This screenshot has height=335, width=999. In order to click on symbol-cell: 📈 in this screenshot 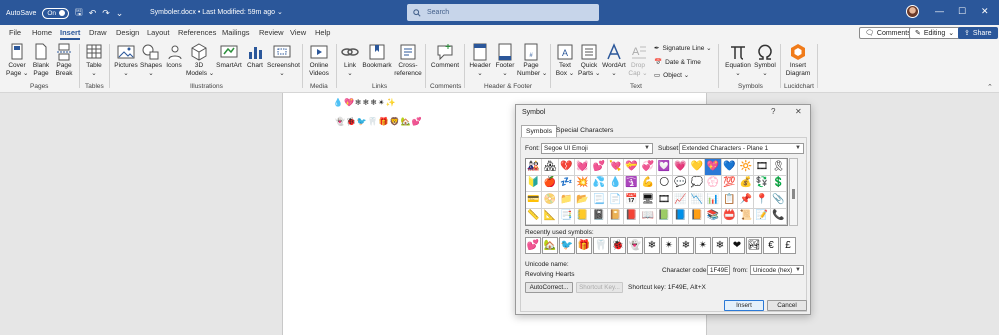, I will do `click(681, 200)`.